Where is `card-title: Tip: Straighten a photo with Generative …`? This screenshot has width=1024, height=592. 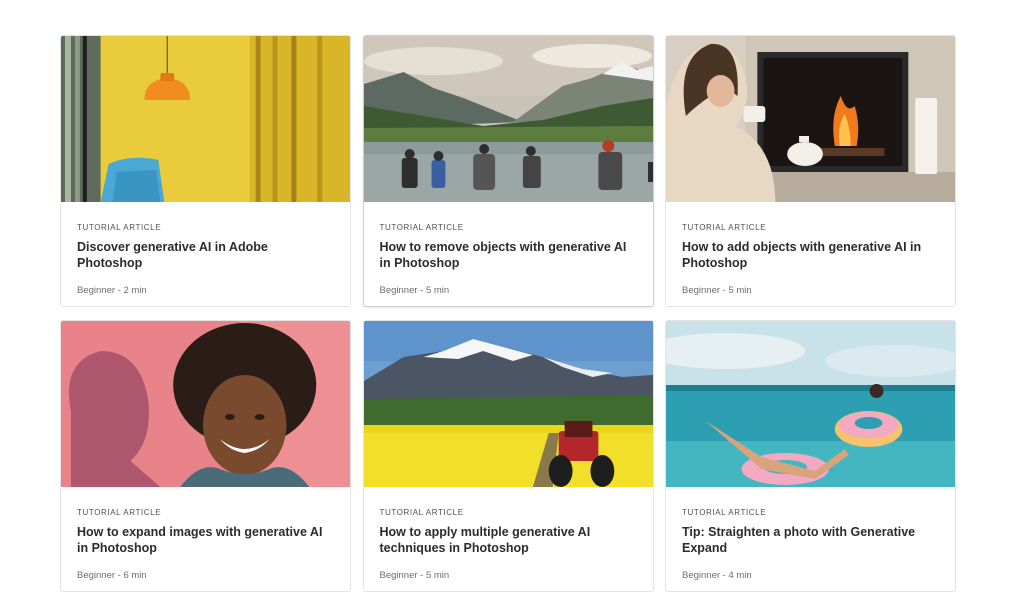 card-title: Tip: Straighten a photo with Generative … is located at coordinates (810, 540).